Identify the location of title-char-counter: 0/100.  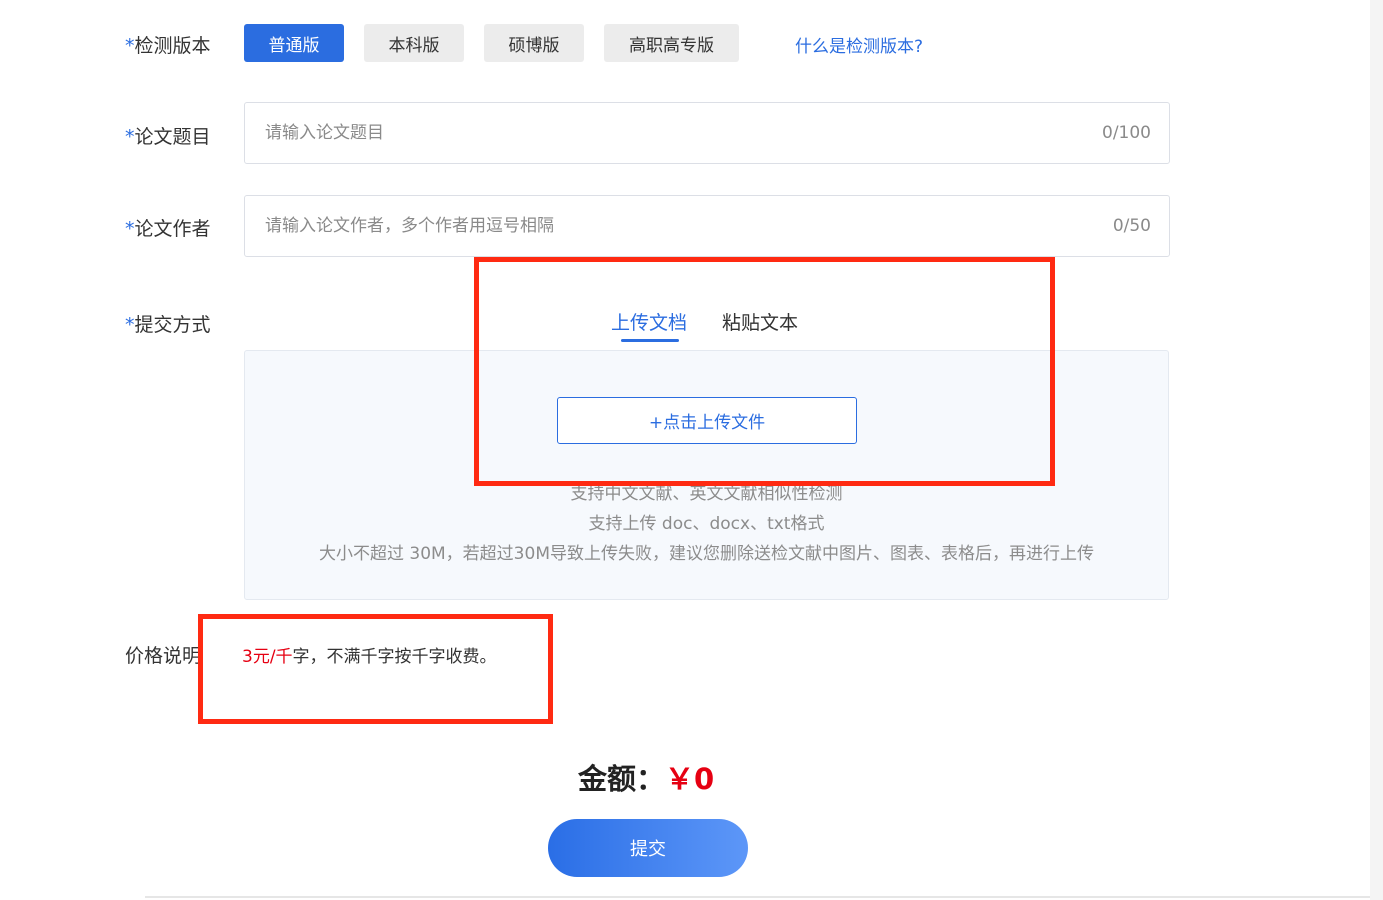
(1126, 133).